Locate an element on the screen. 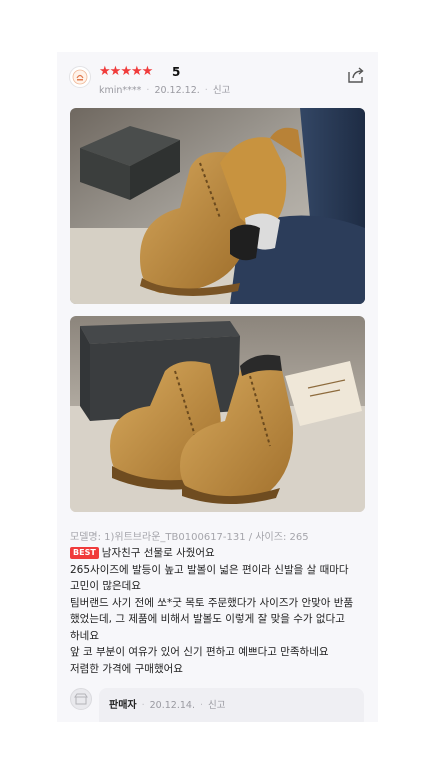 Image resolution: width=435 pixels, height=773 pixels. author-name: kmin**** is located at coordinates (120, 90).